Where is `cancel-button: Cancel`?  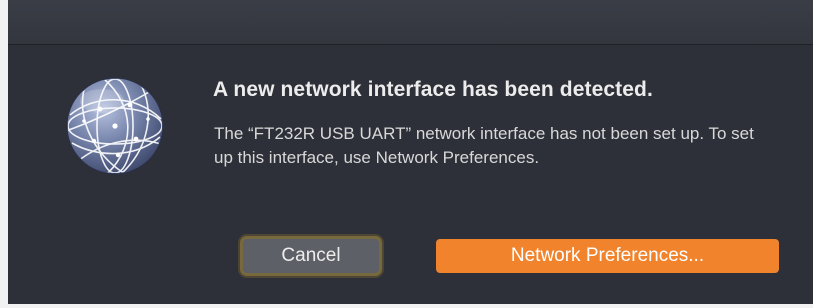 cancel-button: Cancel is located at coordinates (311, 256).